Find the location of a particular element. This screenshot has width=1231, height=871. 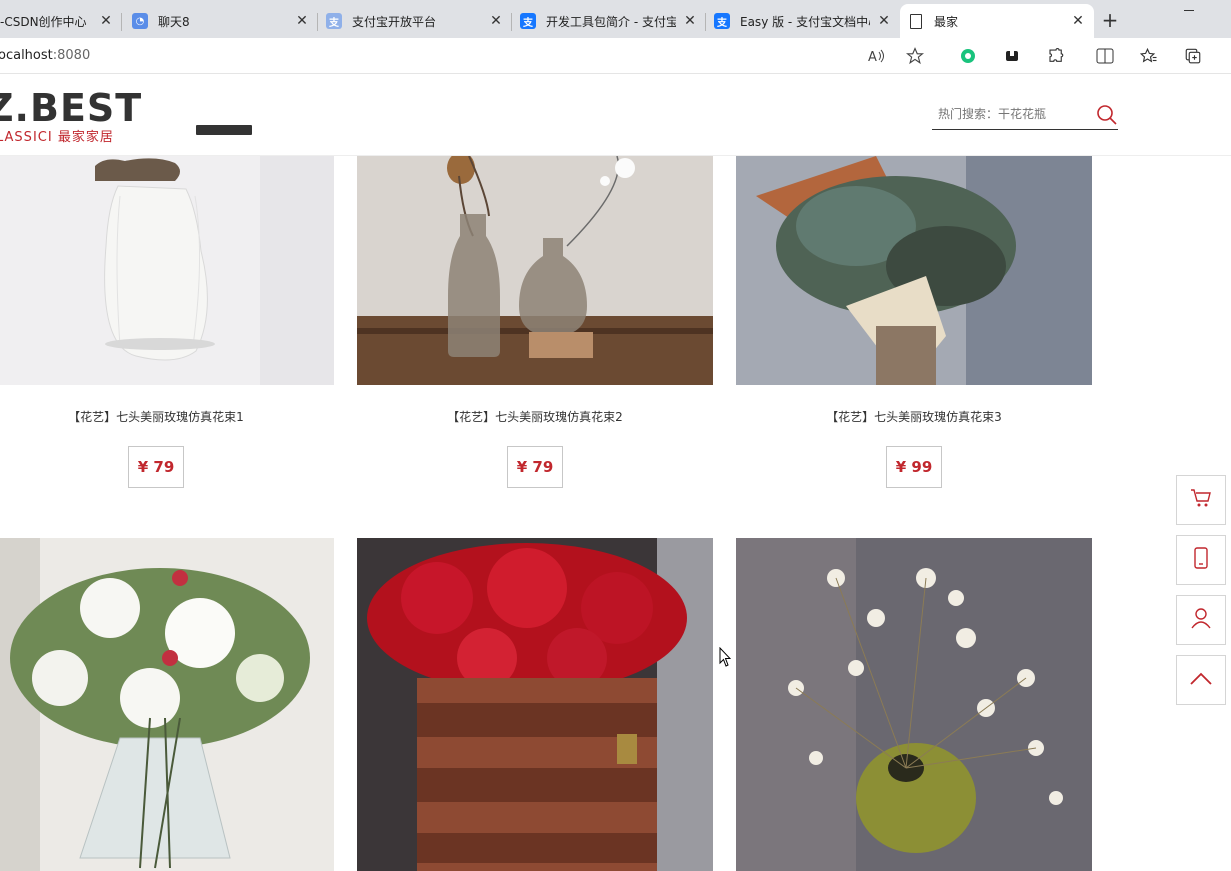

product-title: 【花艺】七头美丽玫瑰仿真花束2 is located at coordinates (535, 416).